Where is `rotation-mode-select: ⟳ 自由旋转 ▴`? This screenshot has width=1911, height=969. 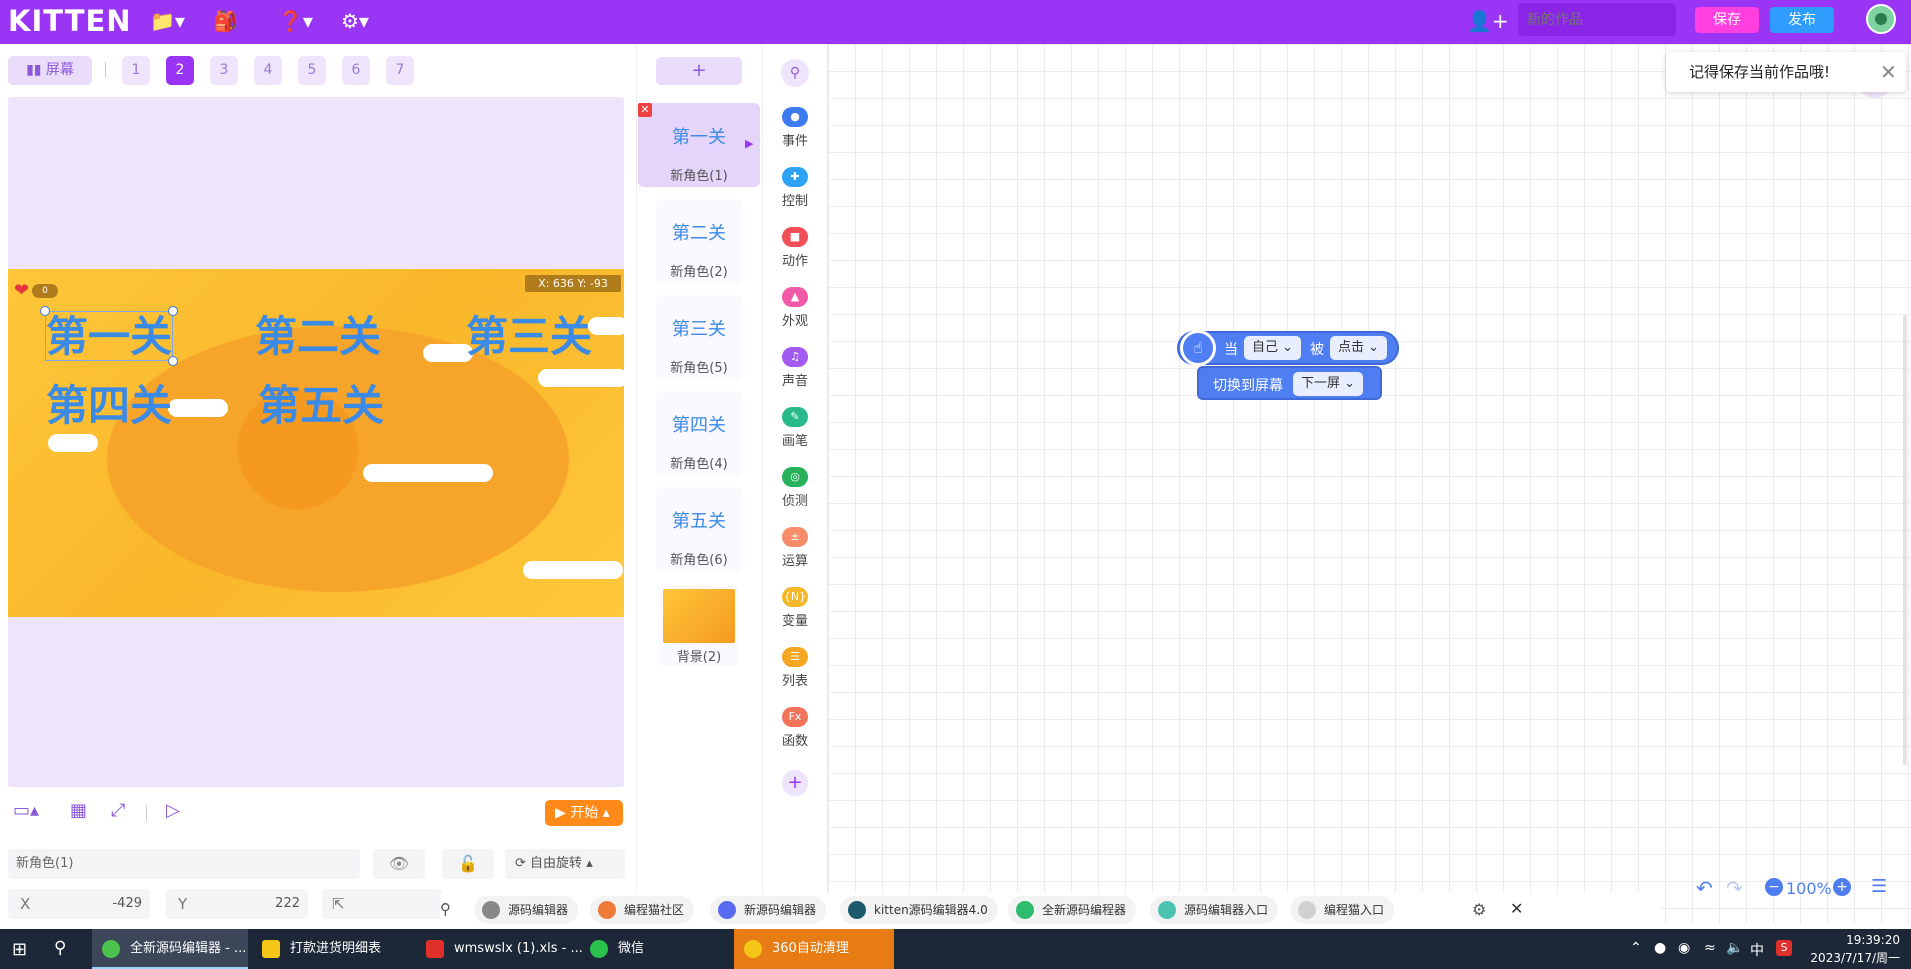
rotation-mode-select: ⟳ 自由旋转 ▴ is located at coordinates (565, 864).